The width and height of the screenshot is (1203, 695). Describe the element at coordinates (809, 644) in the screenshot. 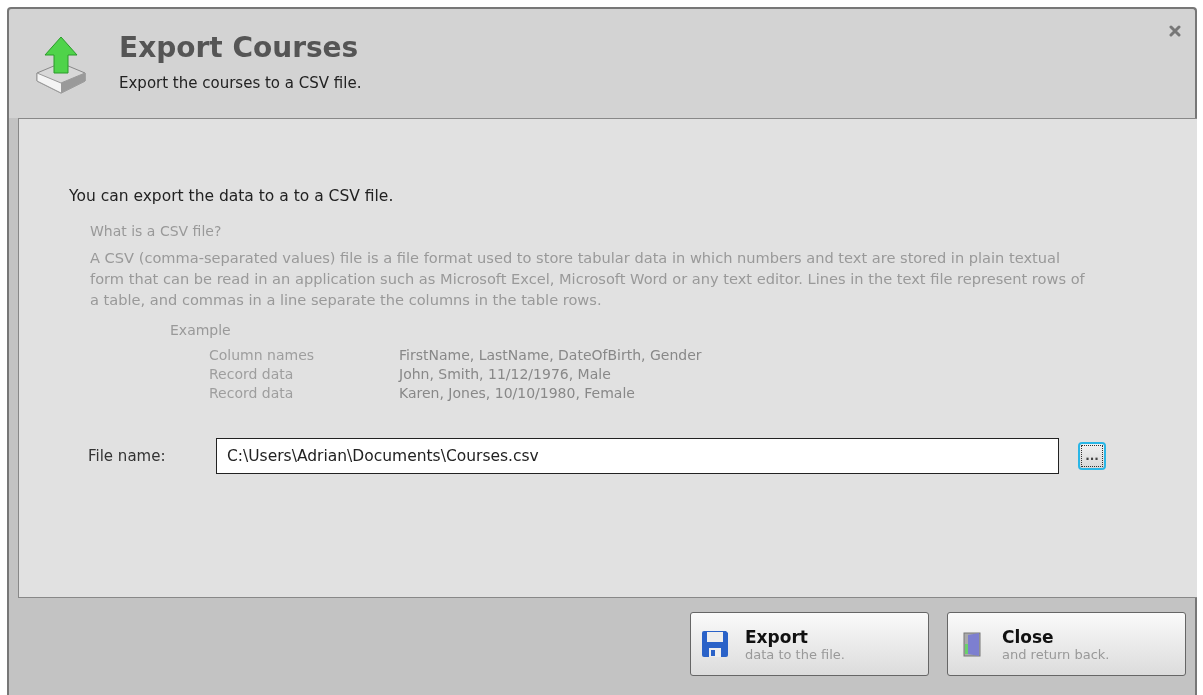

I see `export-button: Export data to the file.` at that location.